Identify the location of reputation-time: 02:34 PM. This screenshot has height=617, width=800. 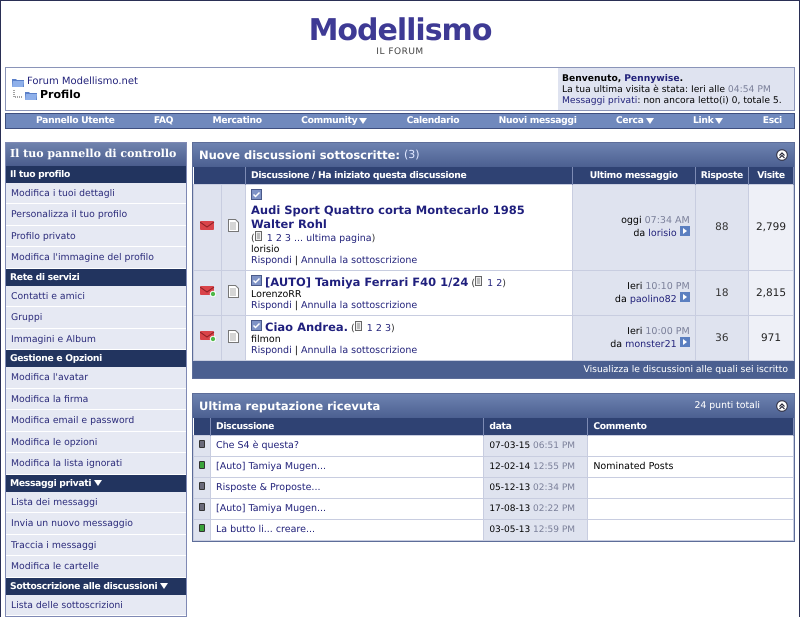
(554, 487).